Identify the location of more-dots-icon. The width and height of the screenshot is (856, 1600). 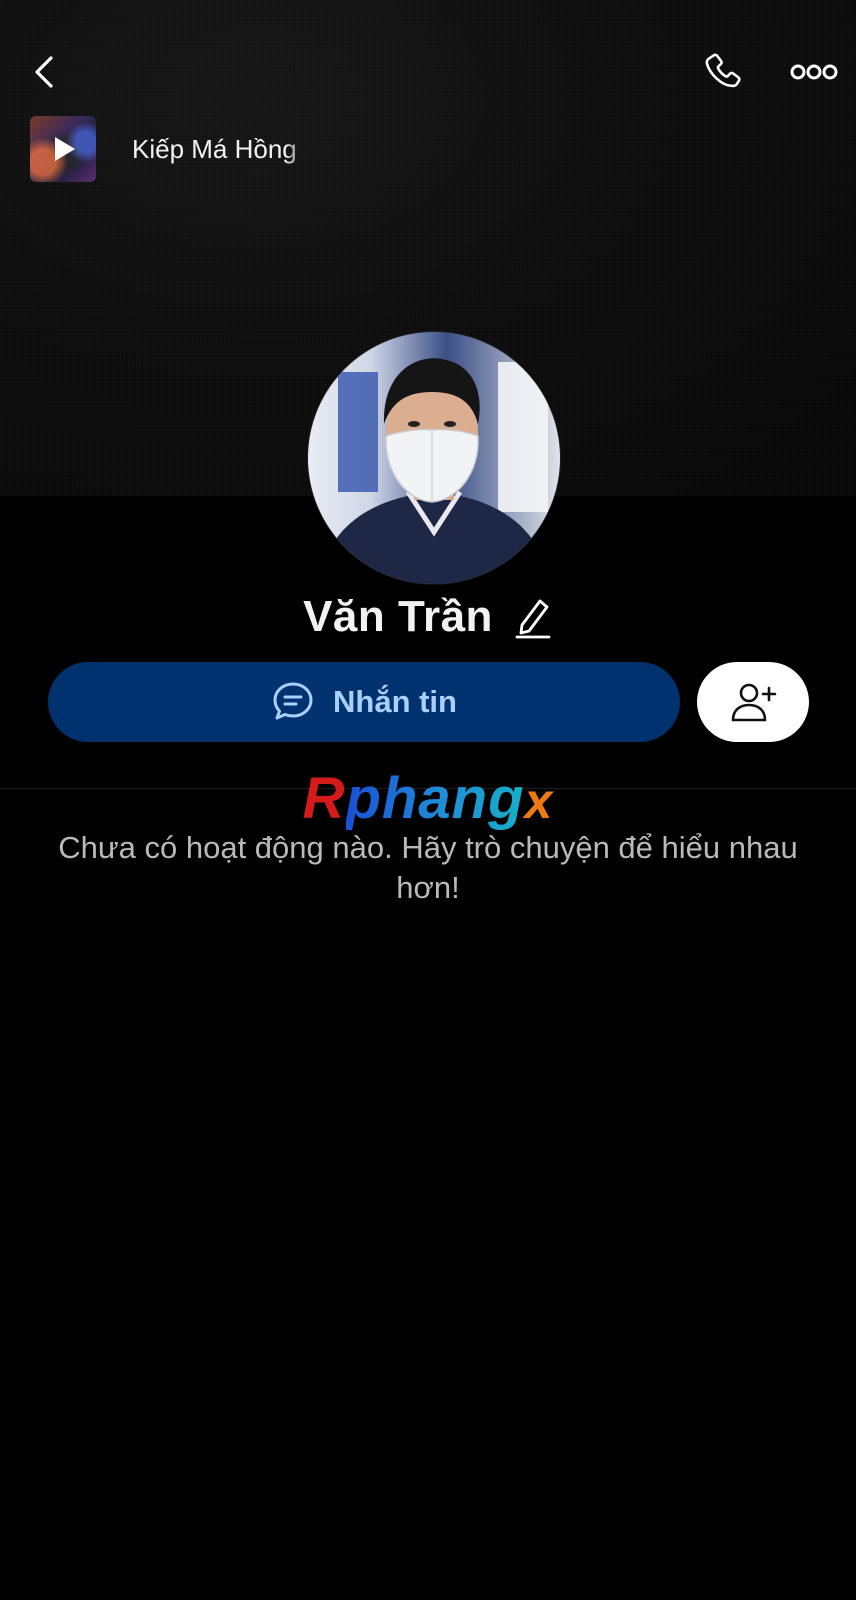
(814, 72).